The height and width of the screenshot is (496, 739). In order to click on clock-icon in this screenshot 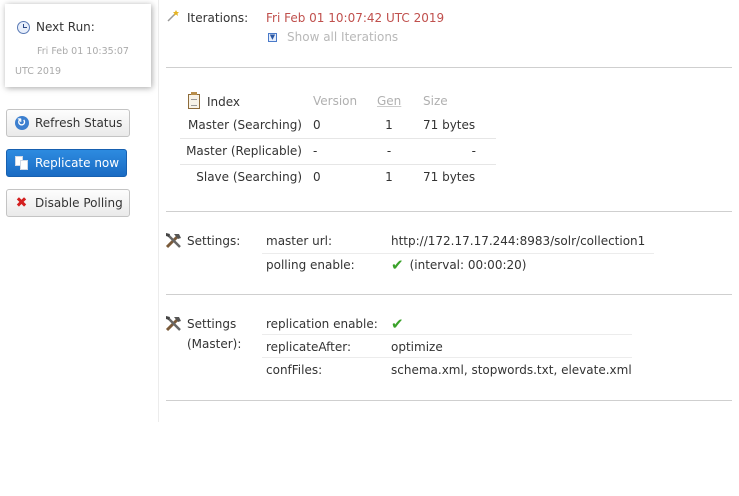, I will do `click(23, 27)`.